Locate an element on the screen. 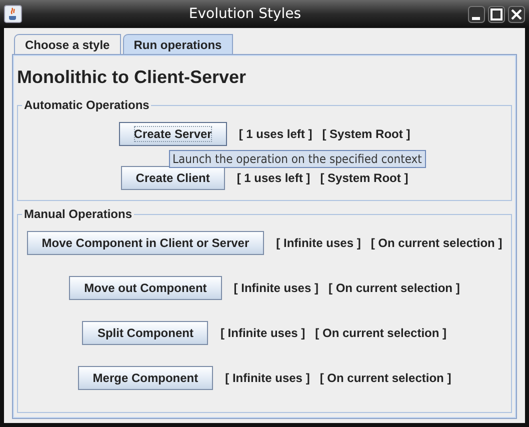 This screenshot has height=427, width=529. page-heading: Monolithic to Client-Server is located at coordinates (132, 77).